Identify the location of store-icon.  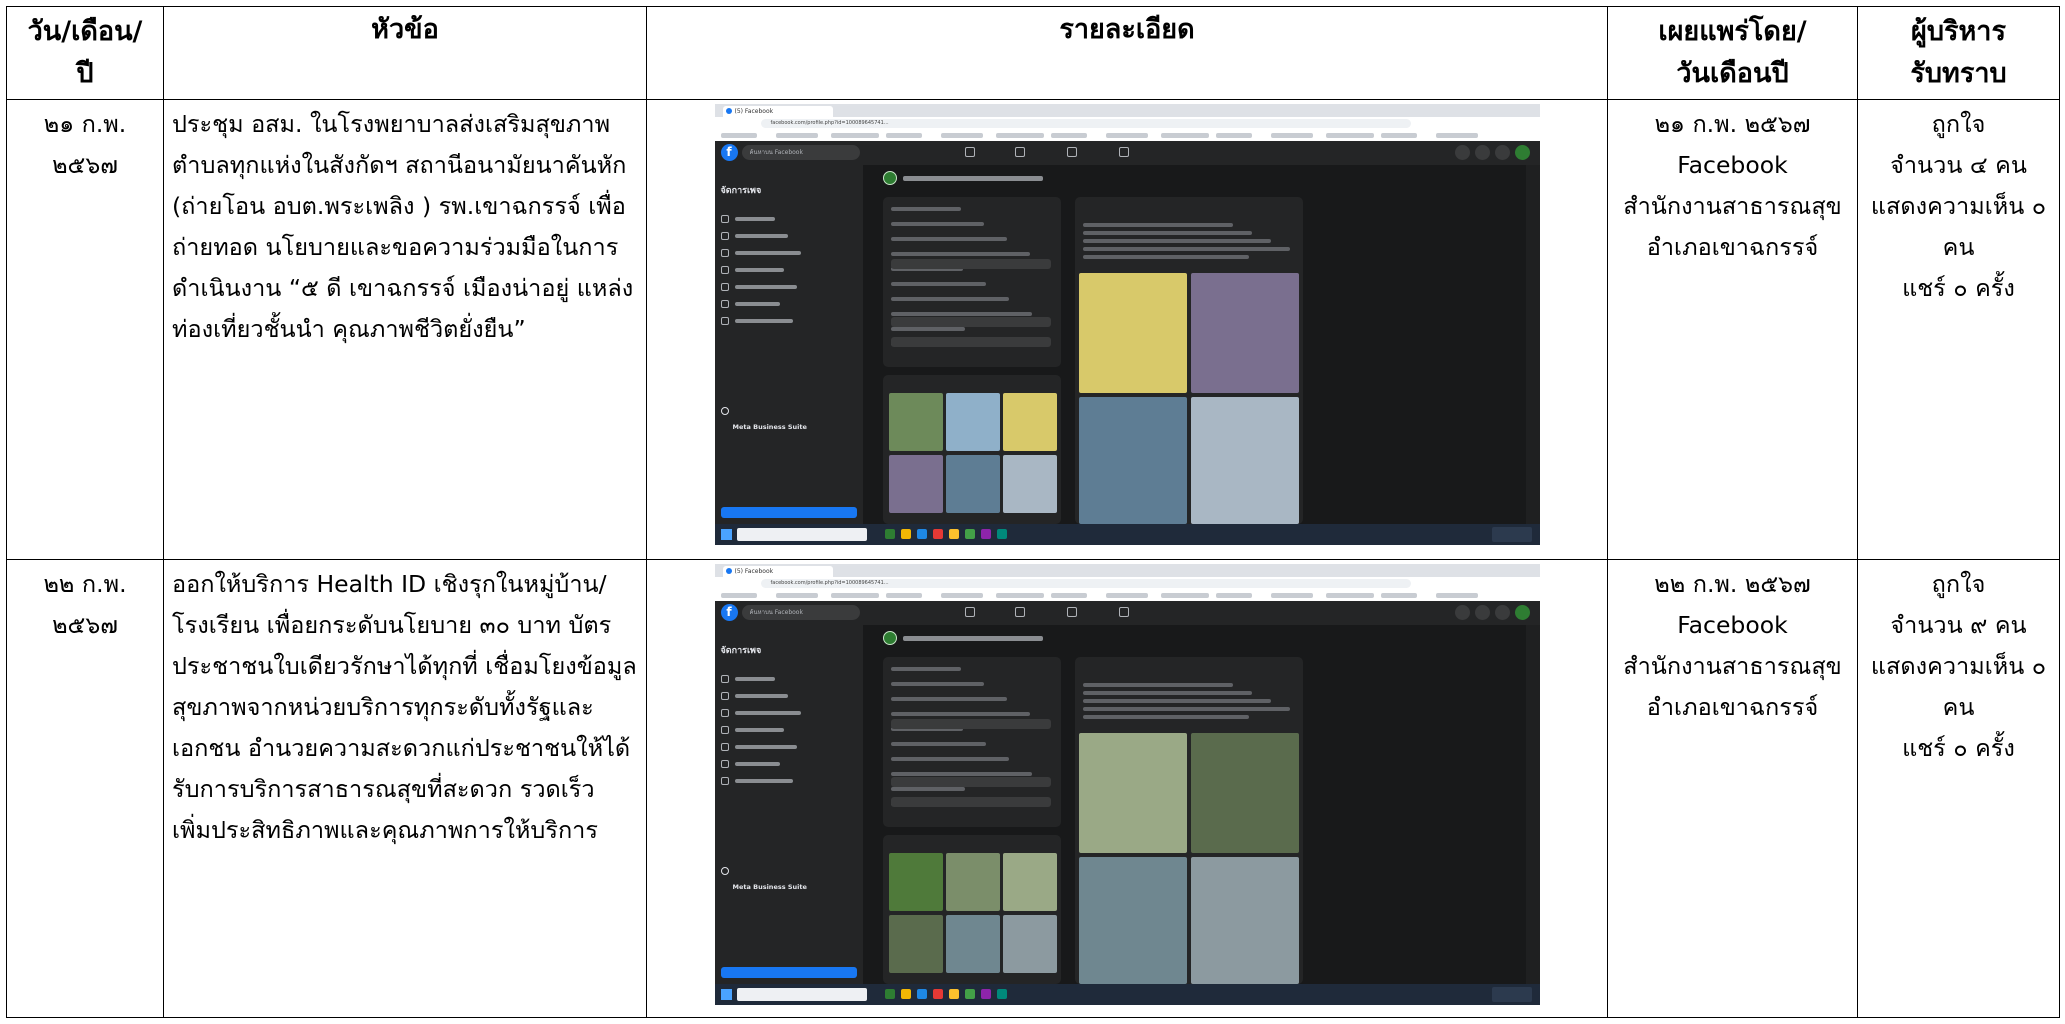
(1071, 612).